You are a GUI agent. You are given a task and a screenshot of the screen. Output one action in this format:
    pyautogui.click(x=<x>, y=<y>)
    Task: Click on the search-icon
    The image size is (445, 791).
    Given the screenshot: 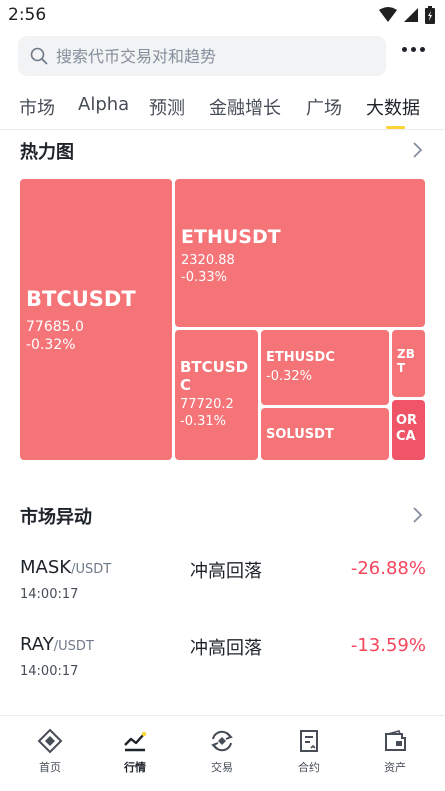 What is the action you would take?
    pyautogui.click(x=39, y=56)
    